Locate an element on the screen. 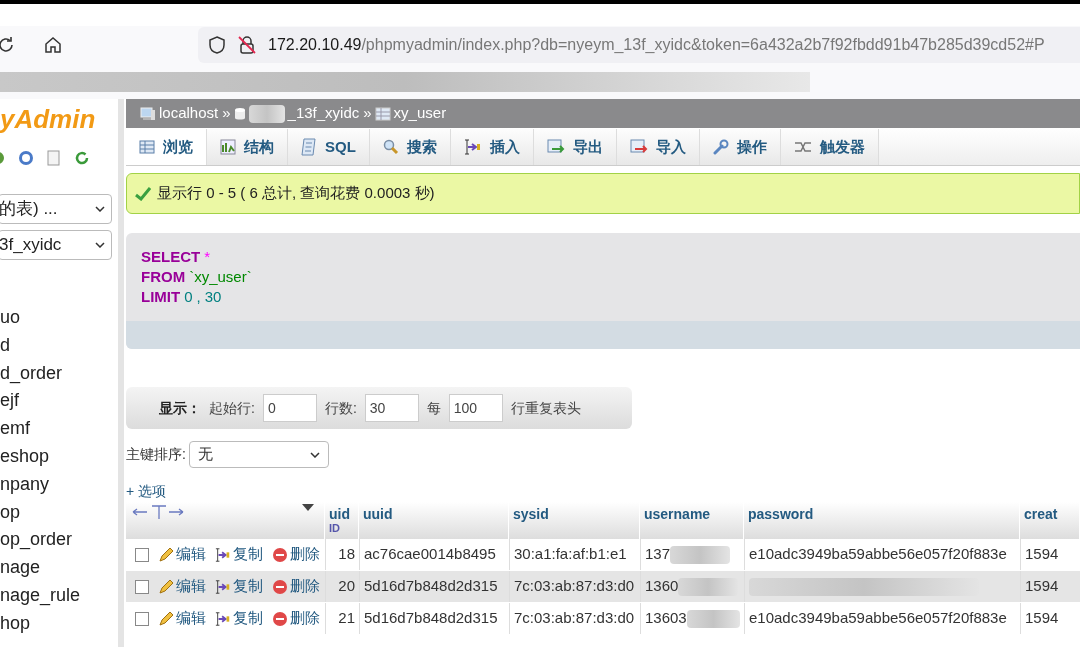 The width and height of the screenshot is (1080, 647). input-field: 30 is located at coordinates (391, 408).